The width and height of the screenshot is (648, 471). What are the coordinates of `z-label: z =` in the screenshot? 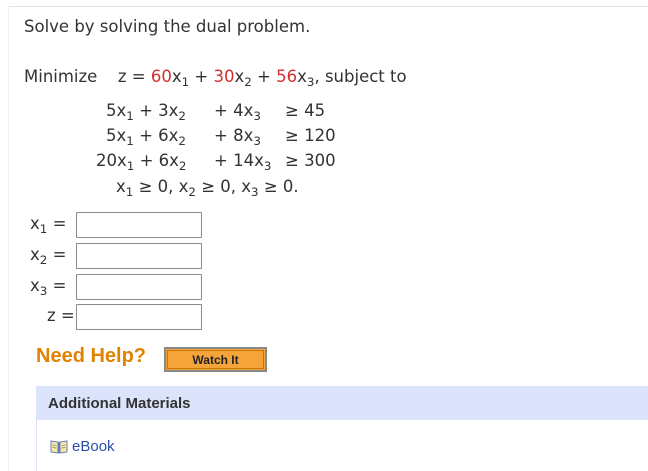 It's located at (61, 315).